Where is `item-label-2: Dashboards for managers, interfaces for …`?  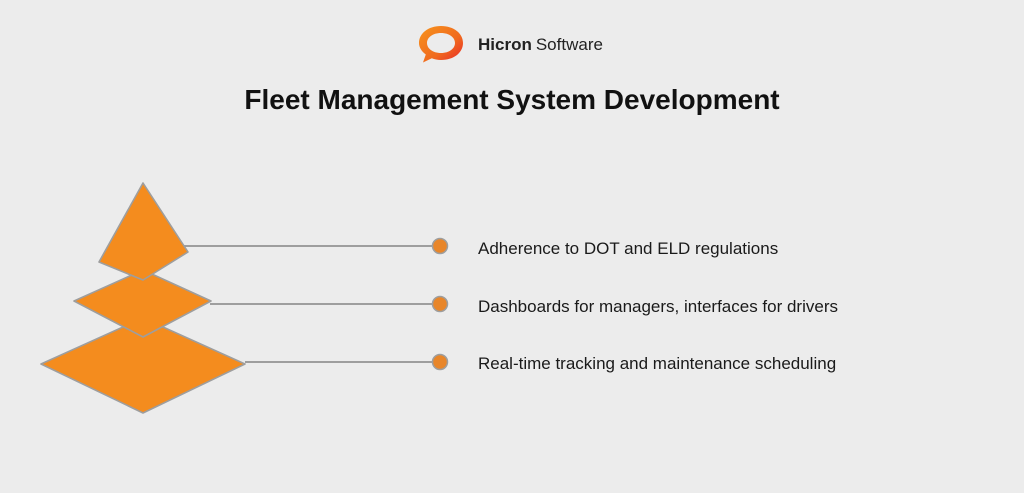 item-label-2: Dashboards for managers, interfaces for … is located at coordinates (658, 306).